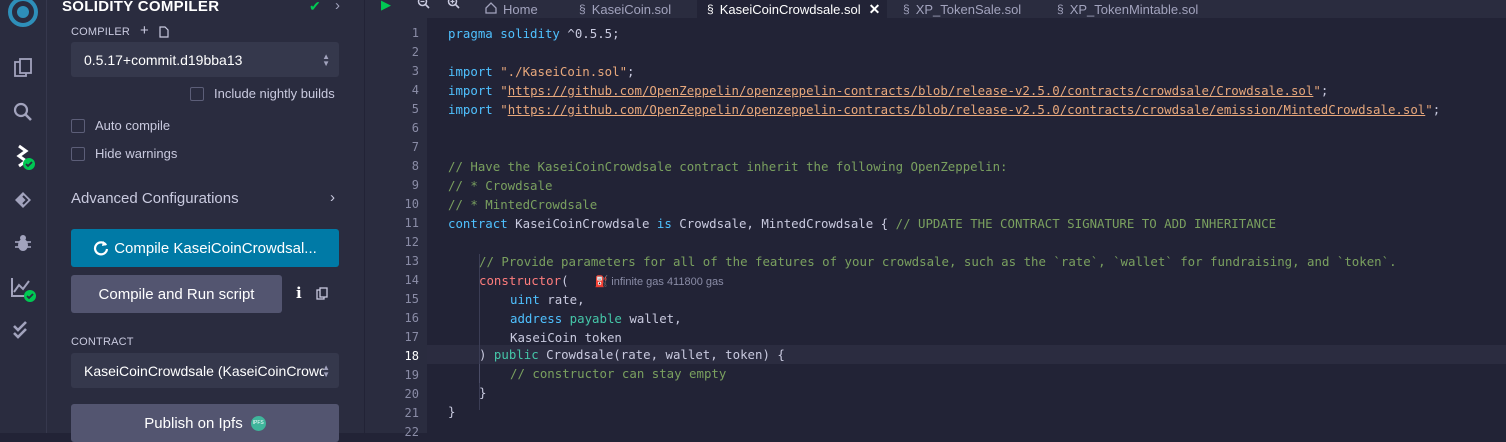 The height and width of the screenshot is (442, 1506). What do you see at coordinates (155, 198) in the screenshot?
I see `advanced-configurations-toggle: Advanced Configurations` at bounding box center [155, 198].